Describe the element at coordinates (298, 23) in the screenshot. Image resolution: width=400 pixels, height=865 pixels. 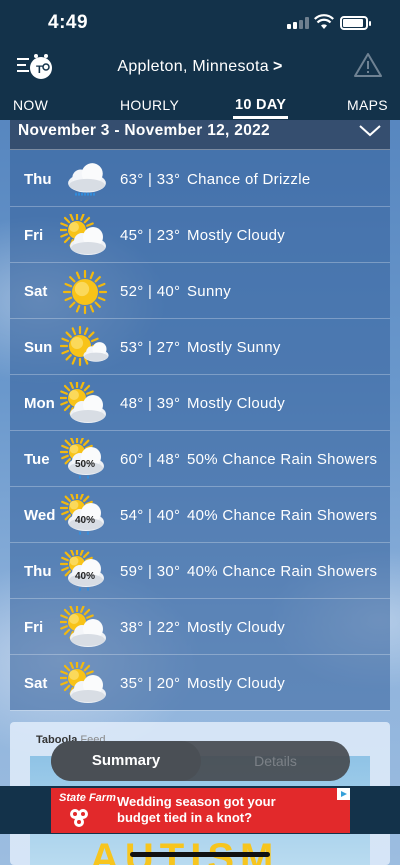
I see `cell-signal-icon` at that location.